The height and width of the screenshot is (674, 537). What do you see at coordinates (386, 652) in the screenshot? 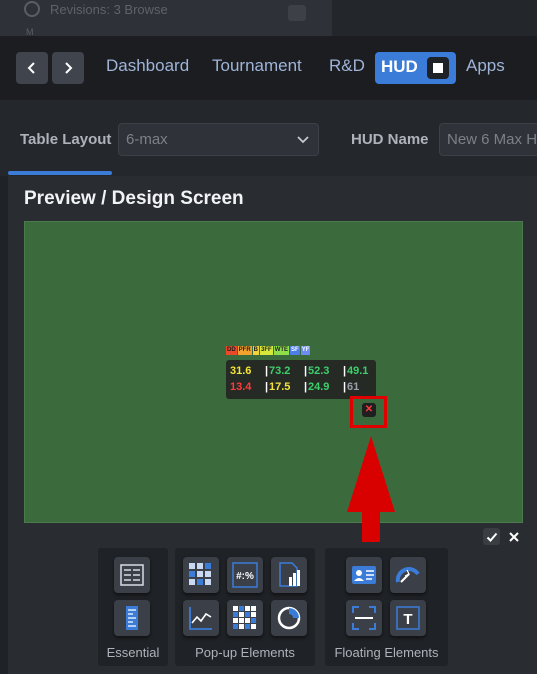
I see `palette-floating-label: Floating Elements` at bounding box center [386, 652].